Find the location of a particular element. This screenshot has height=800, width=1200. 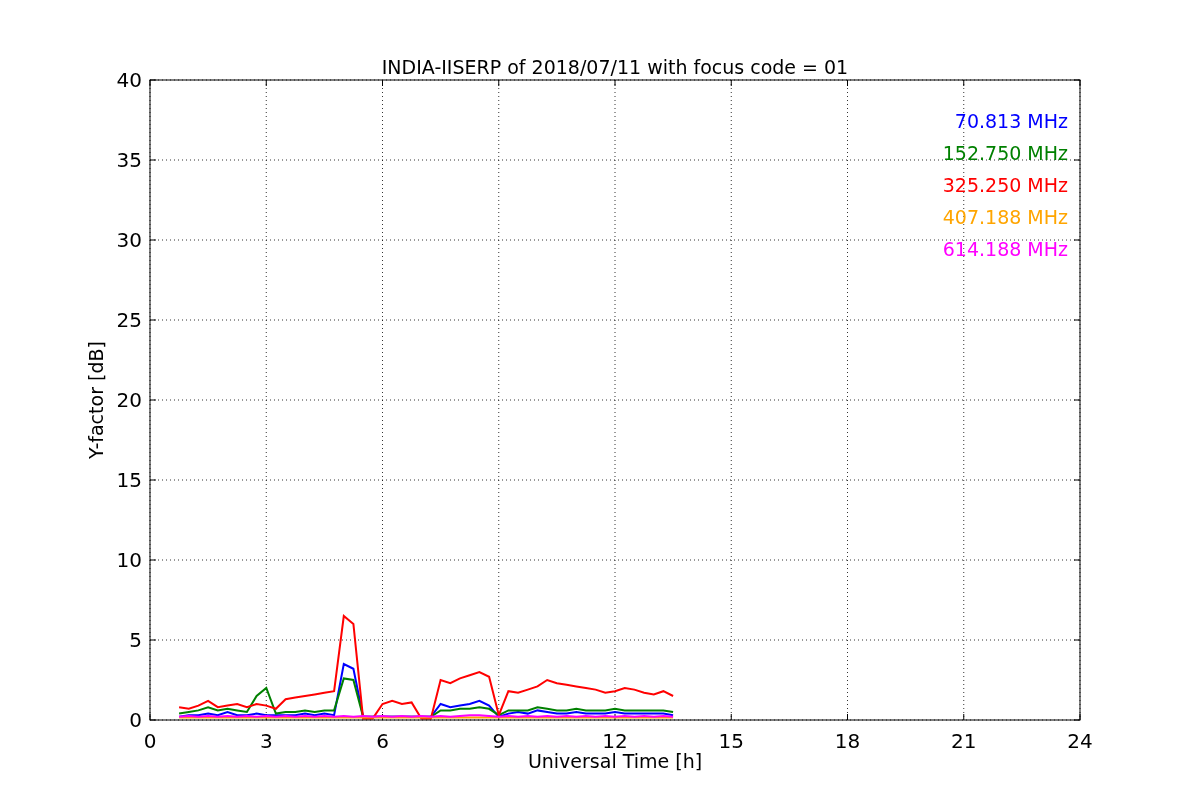

x-axis-label: Universal Time [h] is located at coordinates (615, 761).